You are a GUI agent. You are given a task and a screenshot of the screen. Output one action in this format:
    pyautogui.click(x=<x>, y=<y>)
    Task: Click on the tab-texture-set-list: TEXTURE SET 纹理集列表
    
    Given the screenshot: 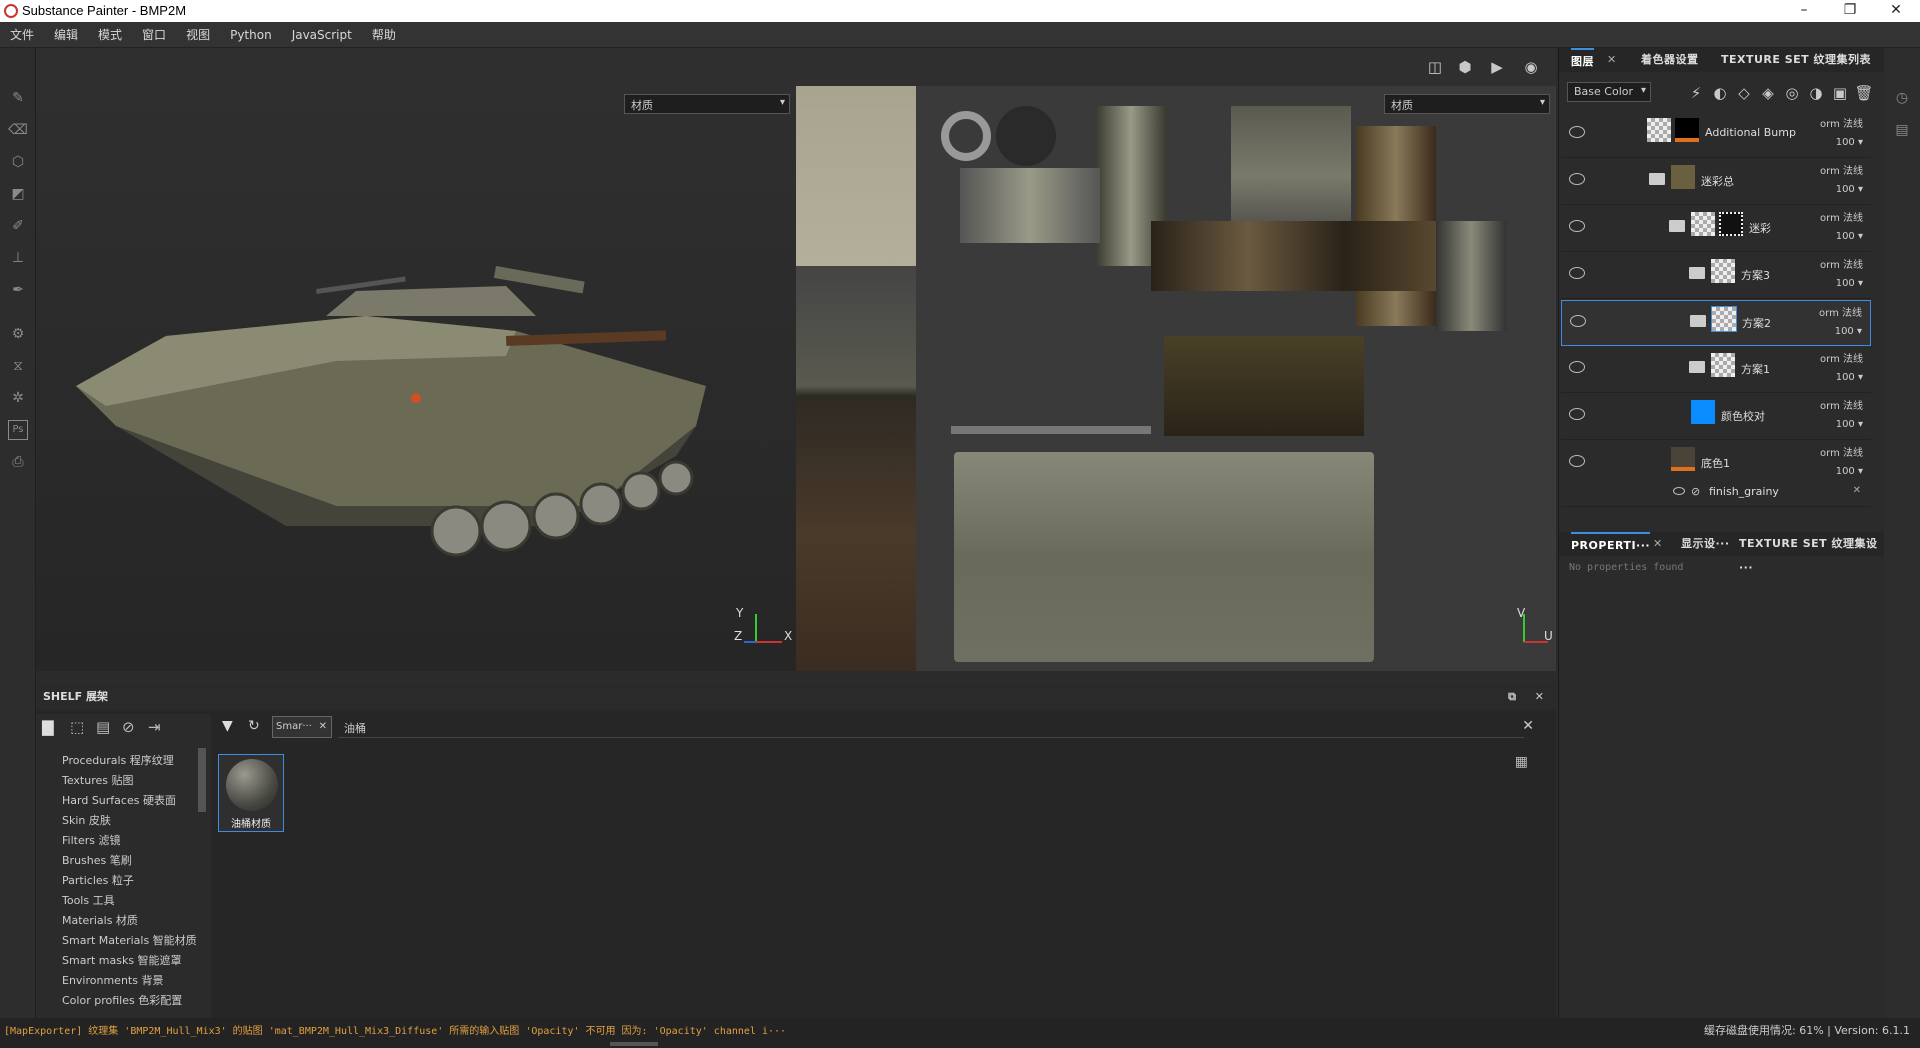 What is the action you would take?
    pyautogui.click(x=1796, y=60)
    